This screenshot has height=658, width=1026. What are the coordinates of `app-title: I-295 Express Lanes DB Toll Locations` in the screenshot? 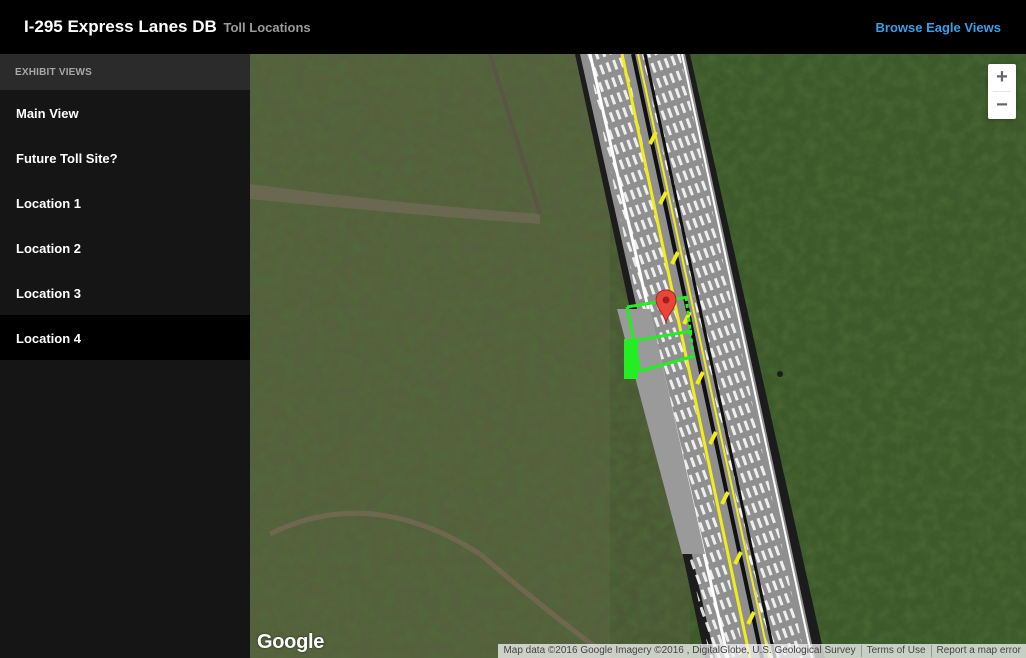 It's located at (167, 27).